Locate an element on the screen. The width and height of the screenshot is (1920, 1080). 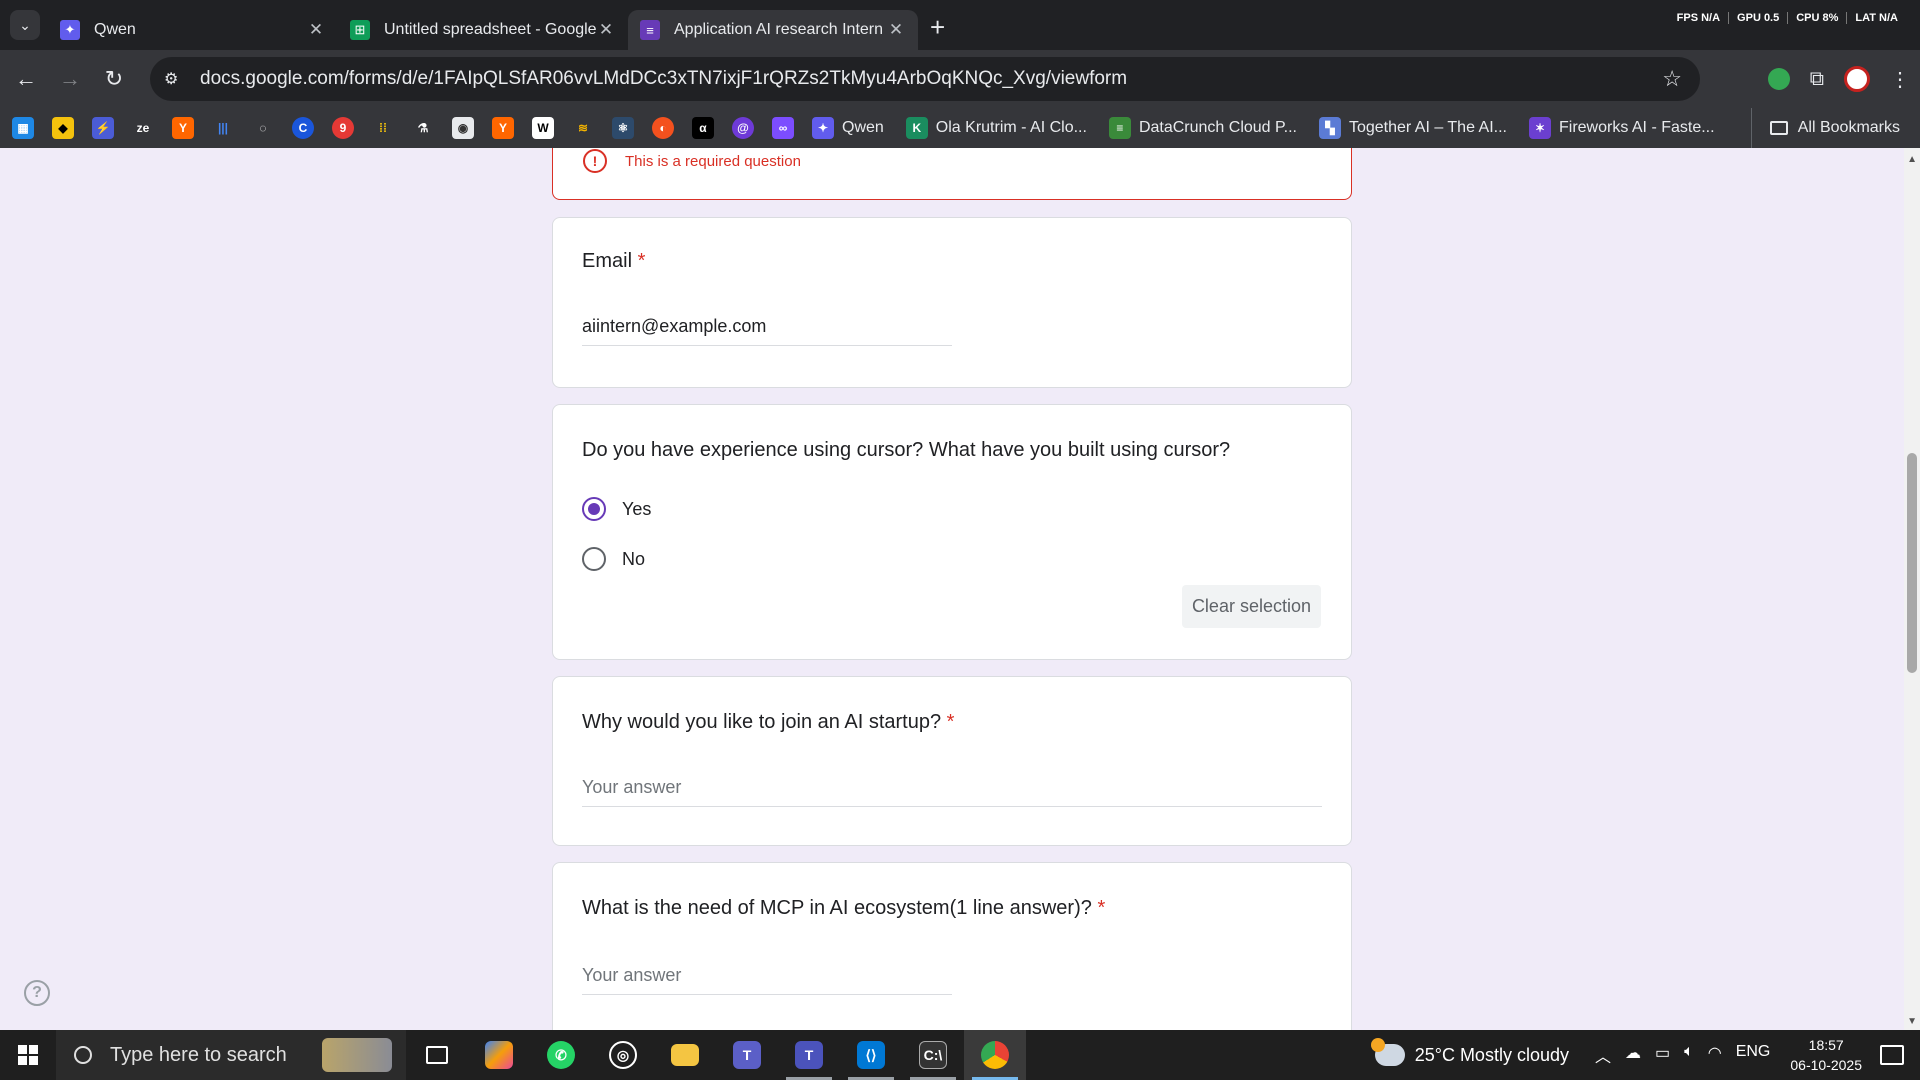
radio-checked-icon is located at coordinates (594, 509).